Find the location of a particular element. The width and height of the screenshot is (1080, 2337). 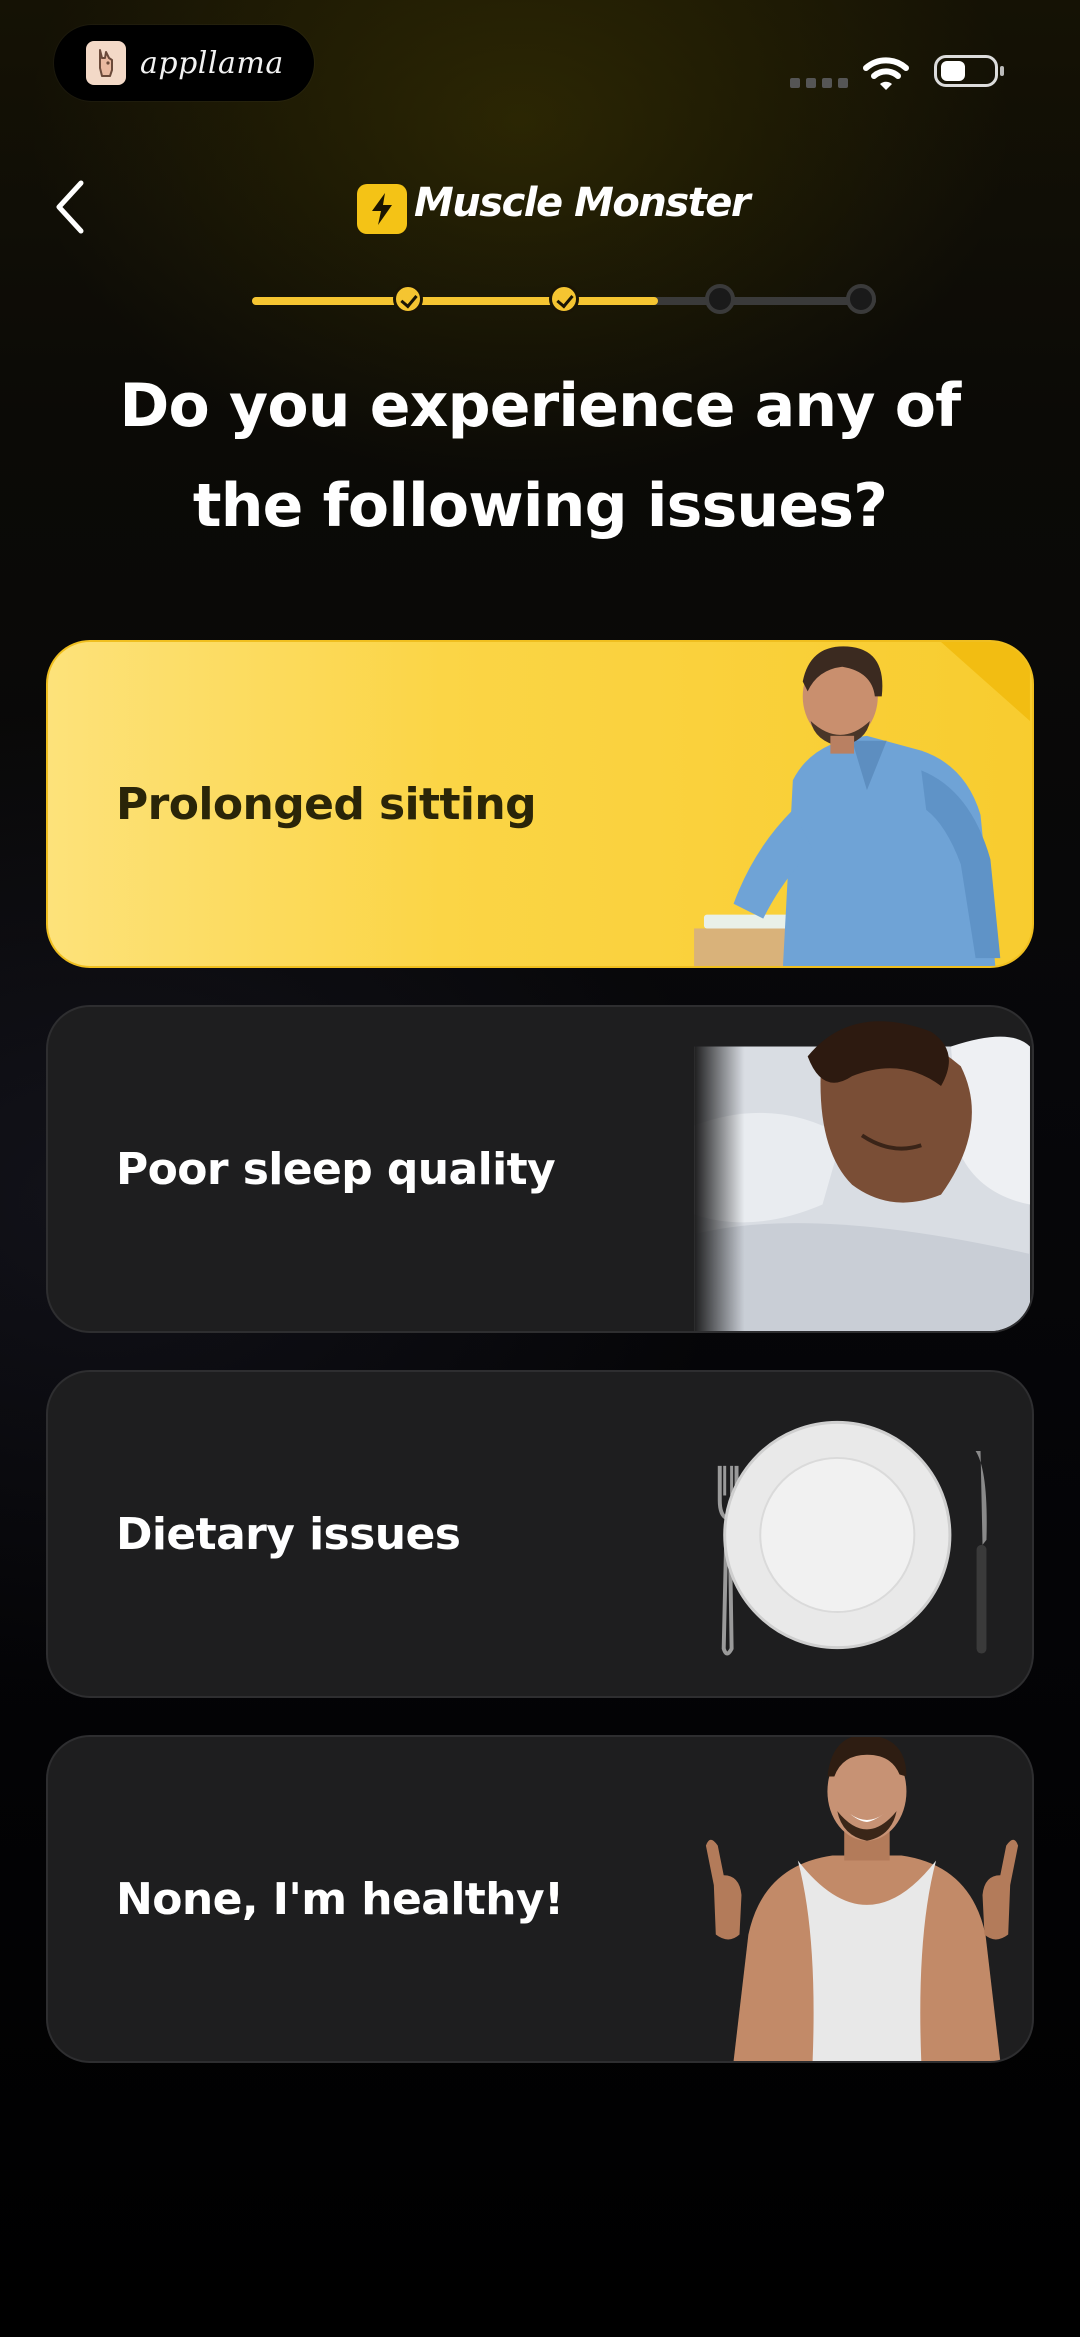

question-line-1: Do you experience any of is located at coordinates (540, 406).